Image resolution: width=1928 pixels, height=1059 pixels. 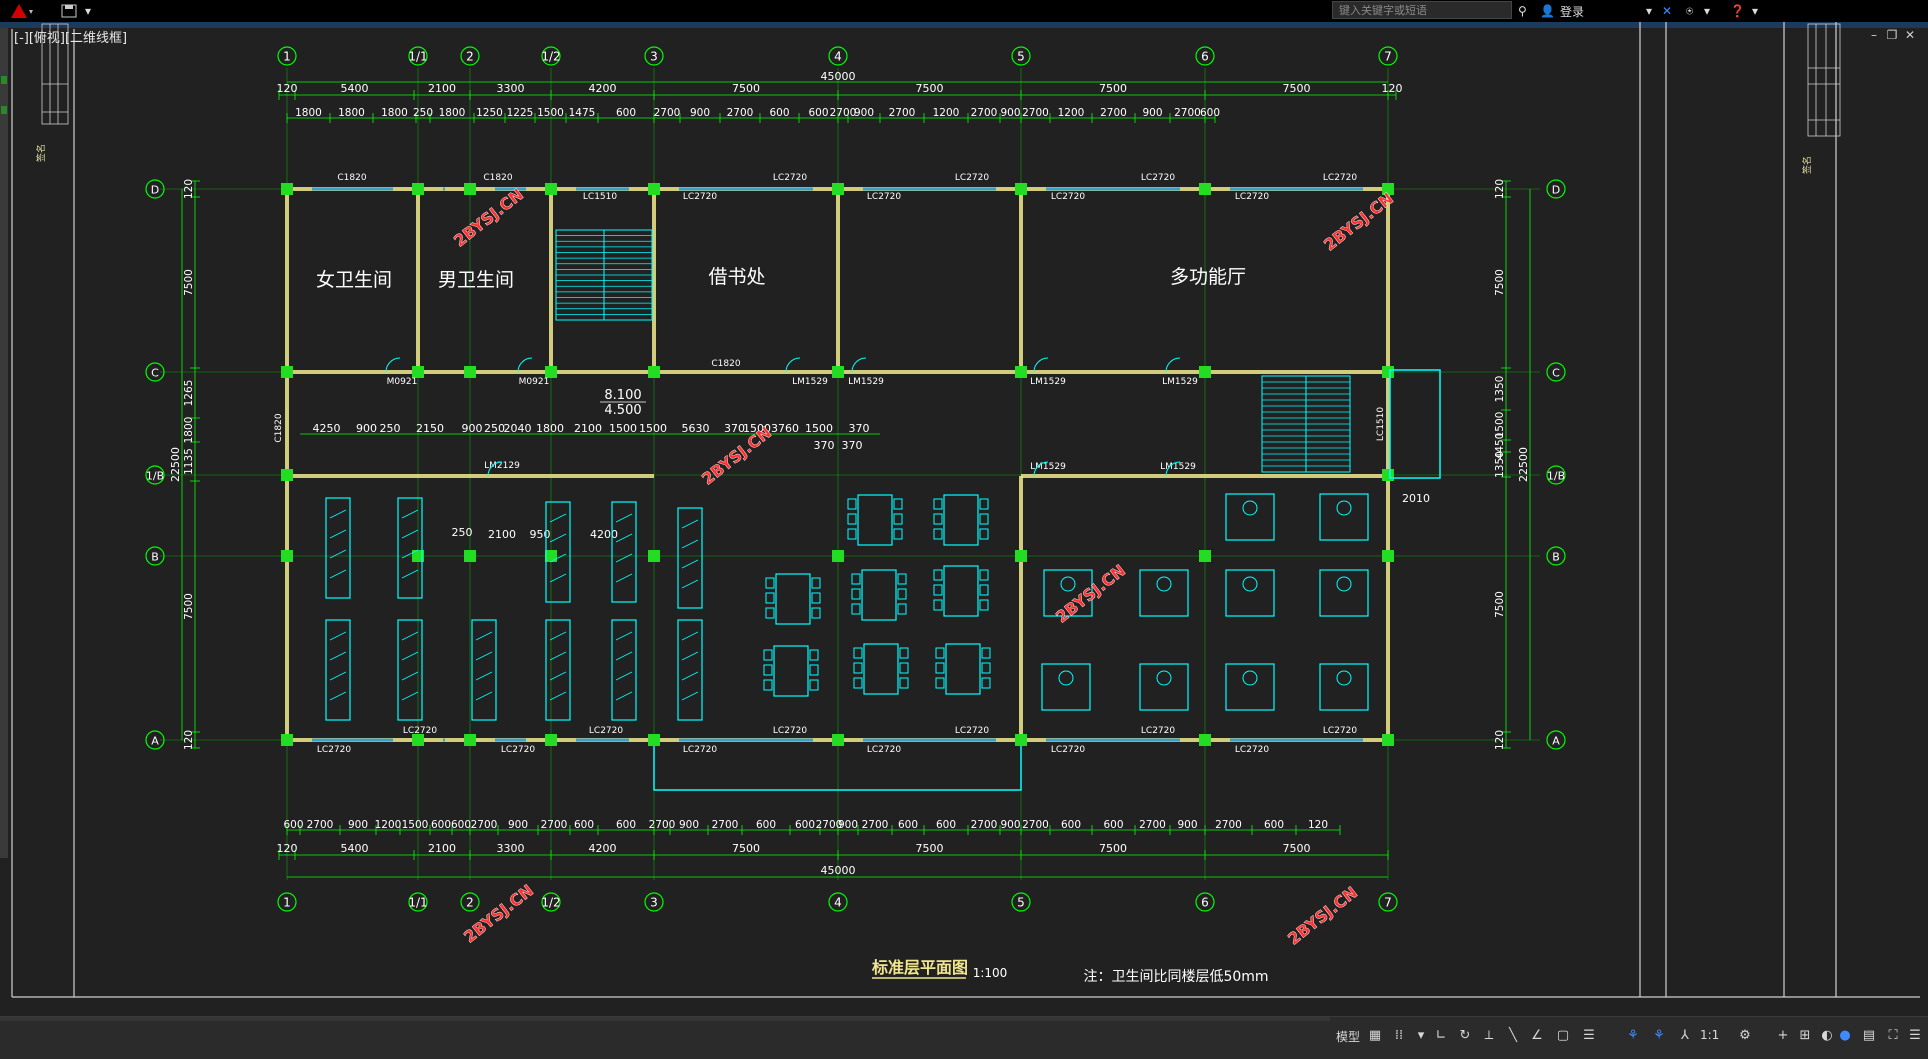 I want to click on hardware-accel-icon: ▤, so click(x=1869, y=1035).